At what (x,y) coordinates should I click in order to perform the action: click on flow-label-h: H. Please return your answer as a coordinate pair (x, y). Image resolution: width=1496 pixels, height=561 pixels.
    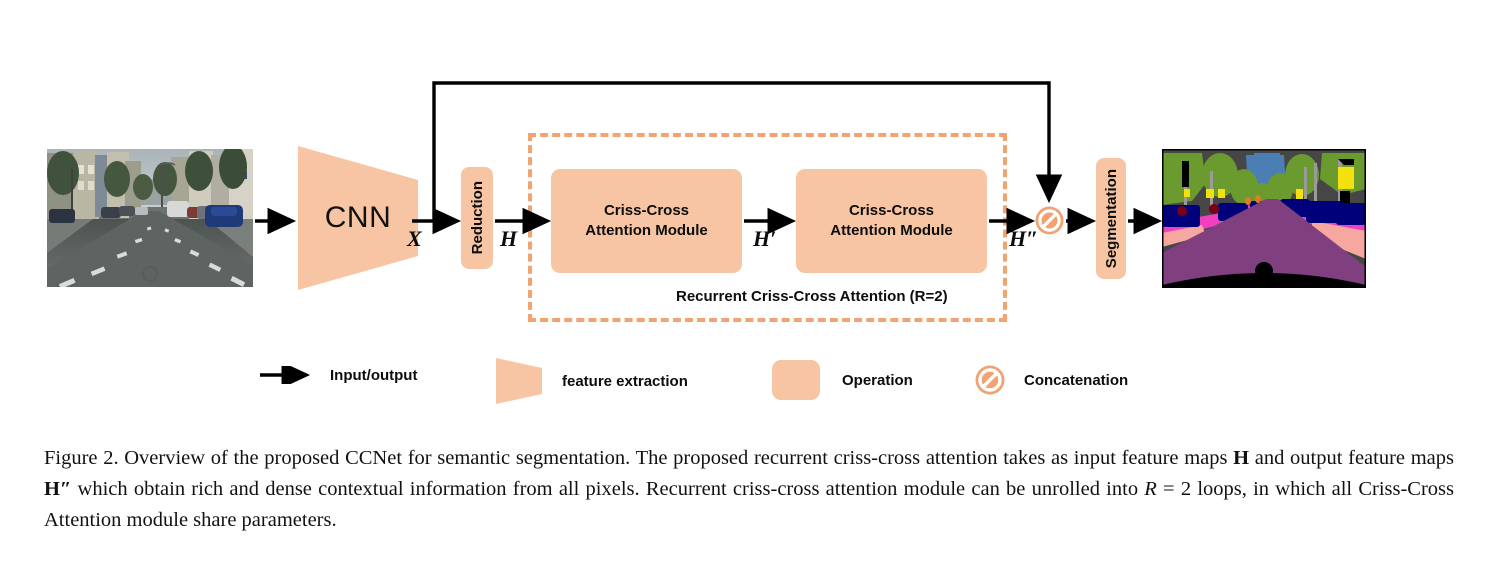
    Looking at the image, I should click on (509, 238).